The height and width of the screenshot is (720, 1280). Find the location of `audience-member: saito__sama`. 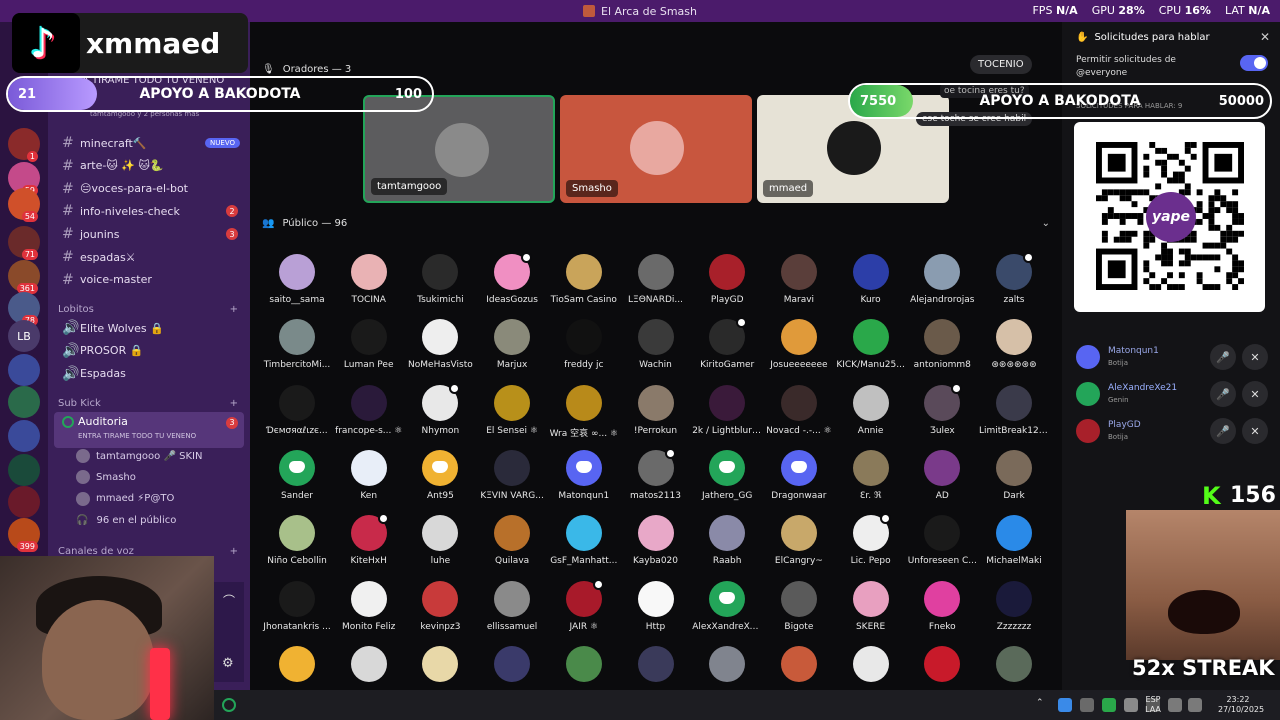

audience-member: saito__sama is located at coordinates (297, 283).